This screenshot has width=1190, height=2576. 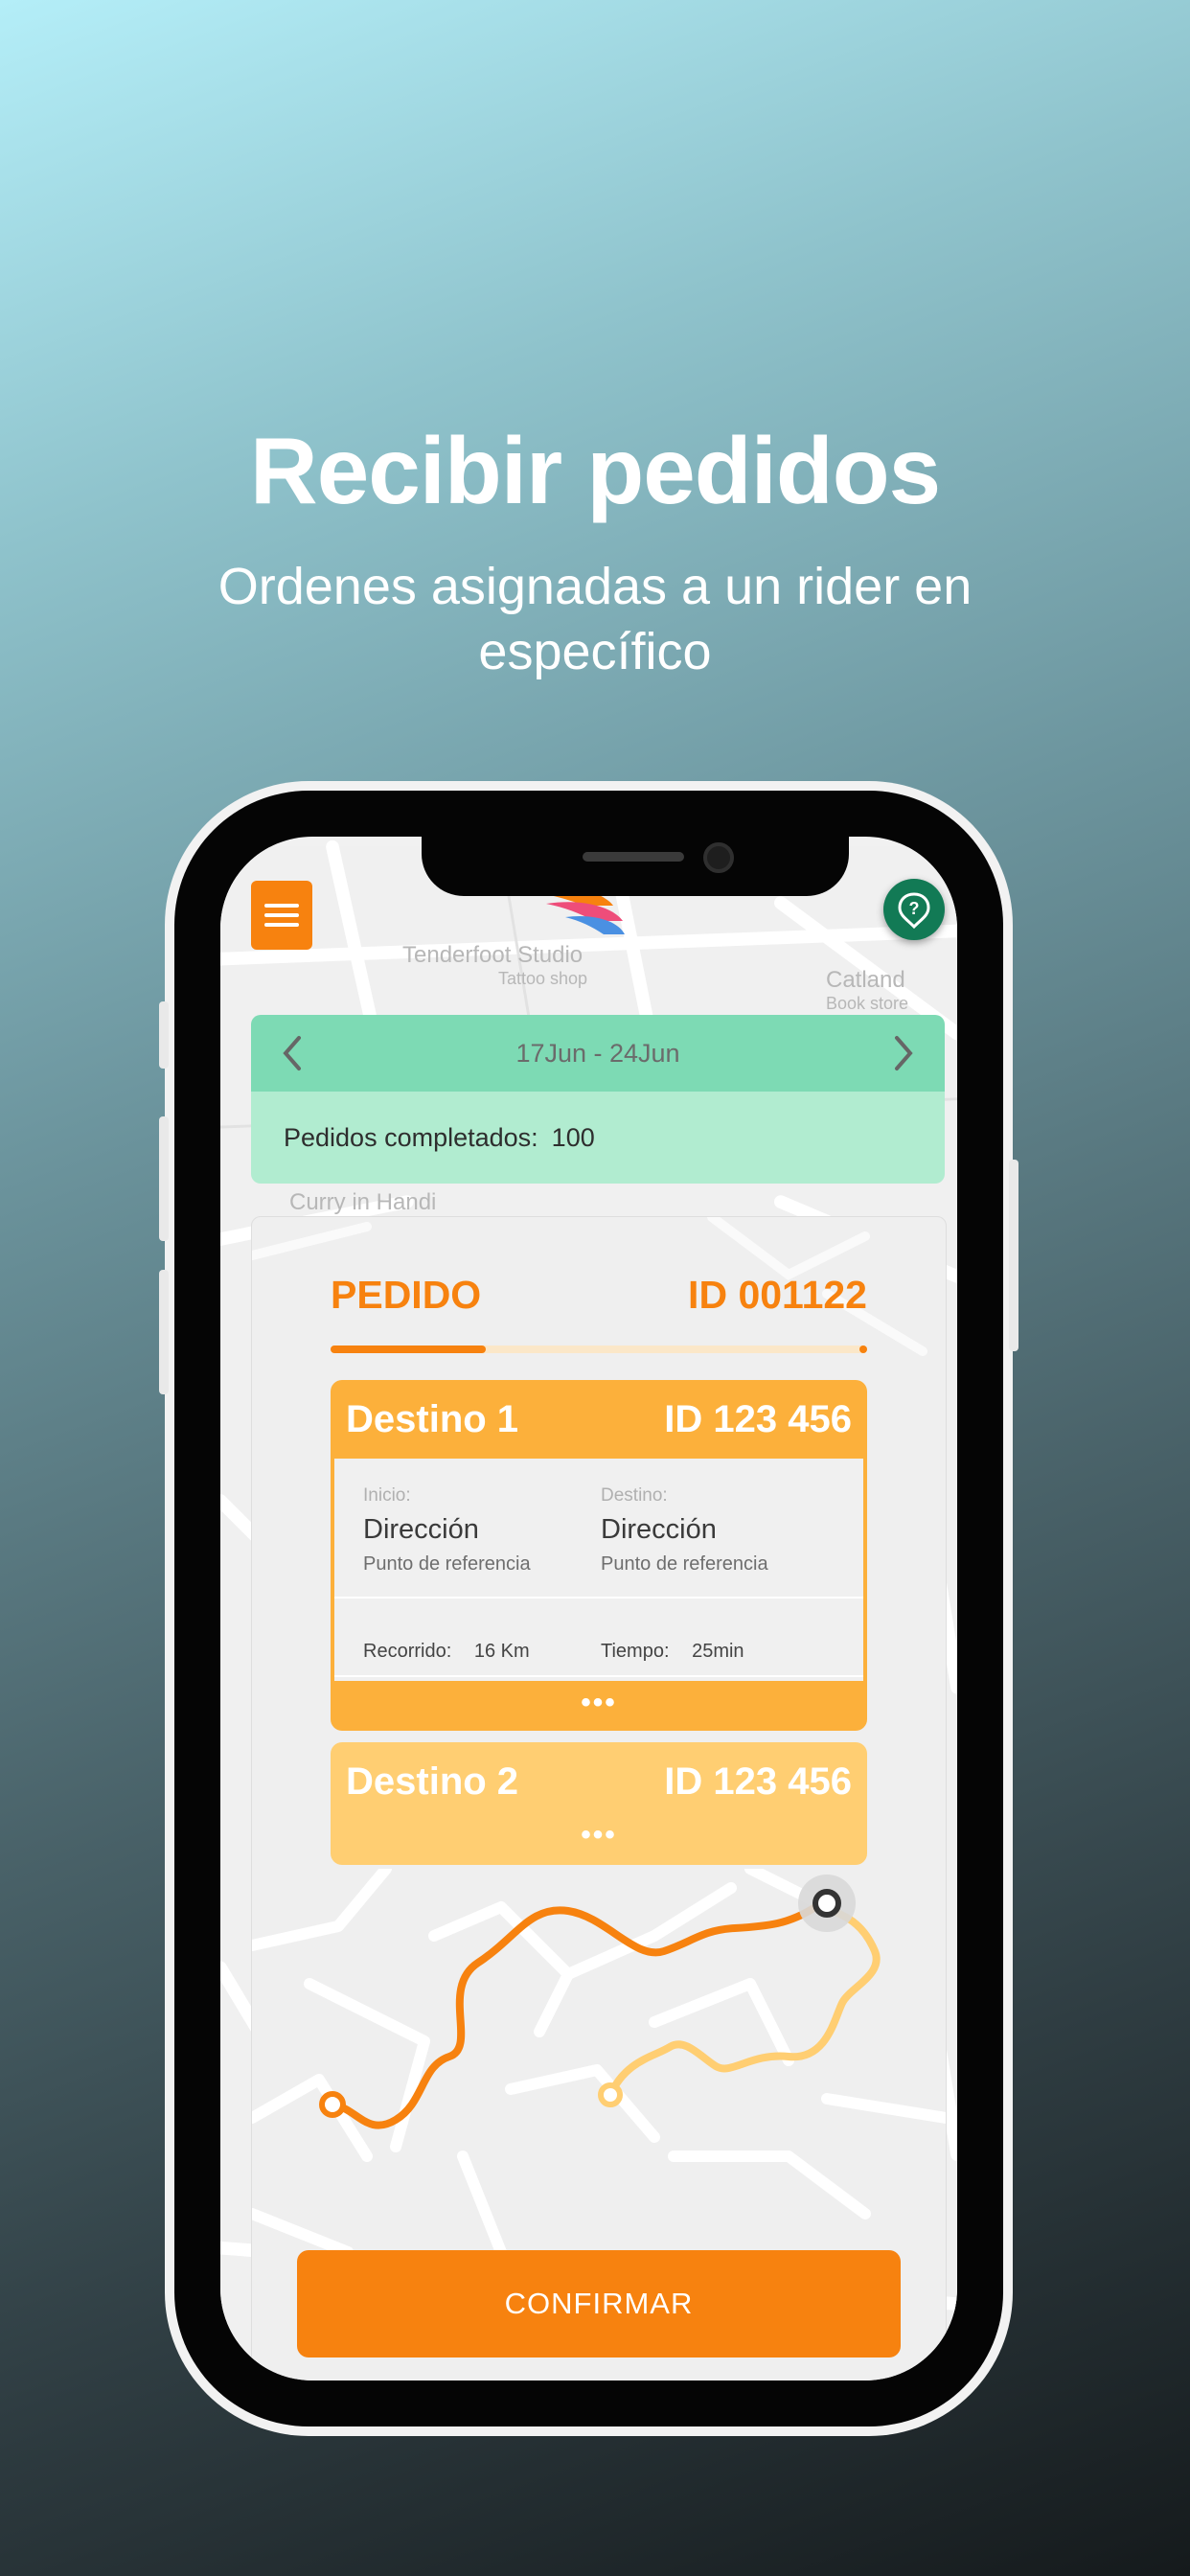 What do you see at coordinates (659, 1529) in the screenshot?
I see `end-address: Dirección` at bounding box center [659, 1529].